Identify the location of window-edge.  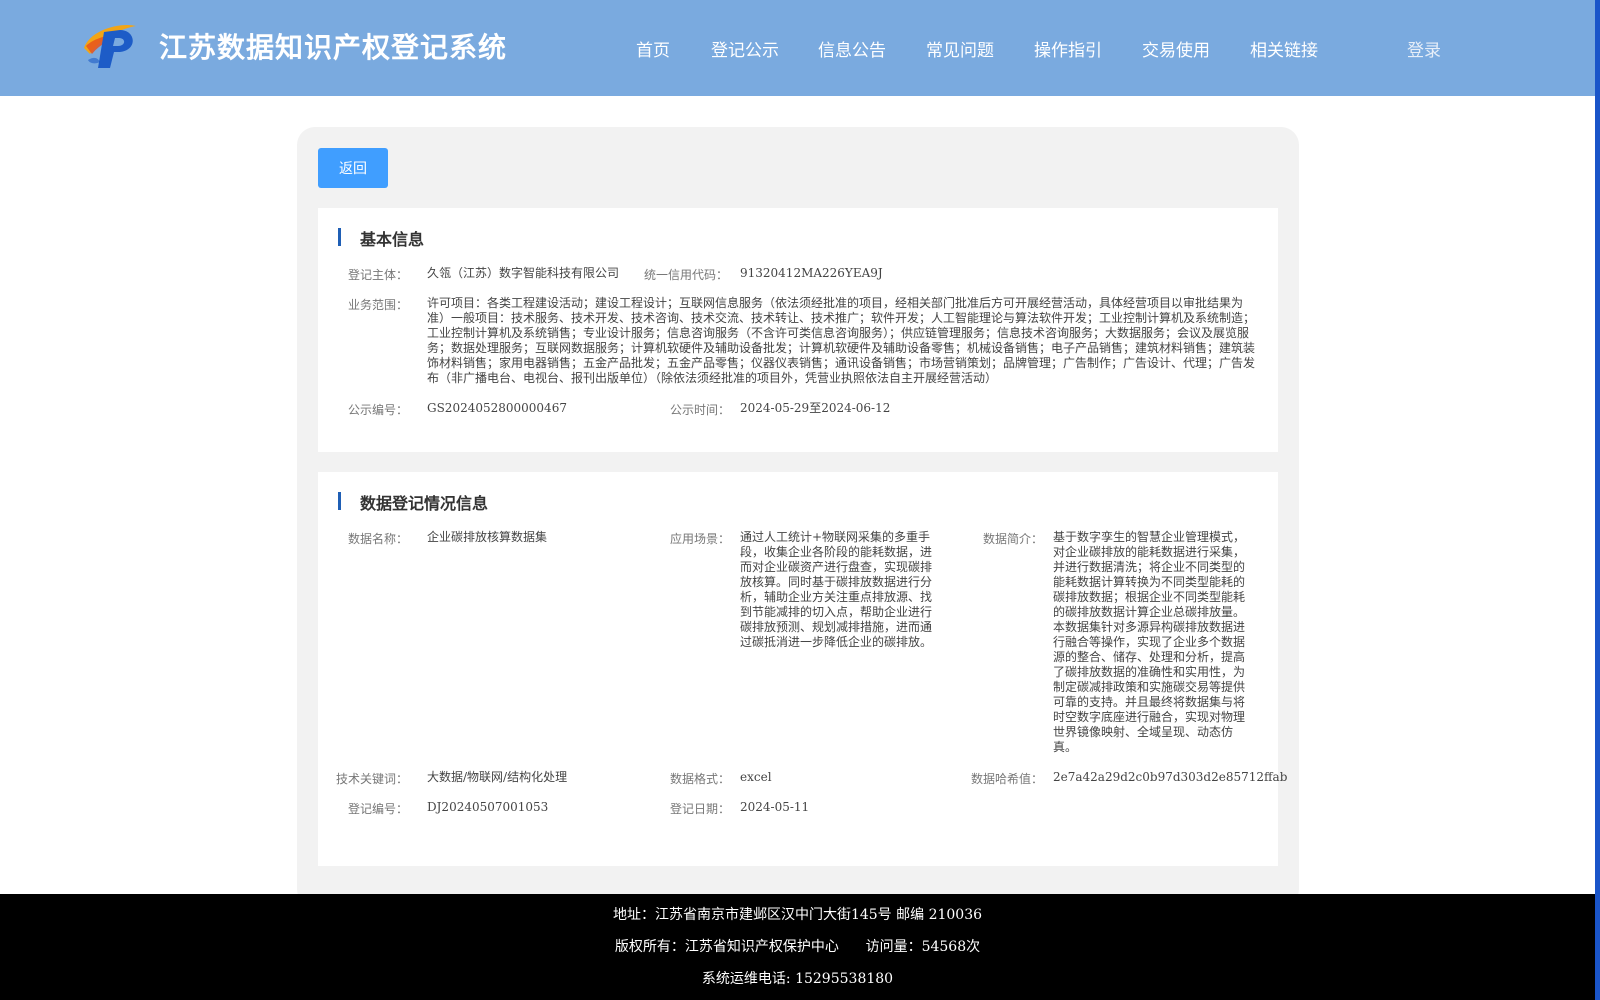
(1597, 500).